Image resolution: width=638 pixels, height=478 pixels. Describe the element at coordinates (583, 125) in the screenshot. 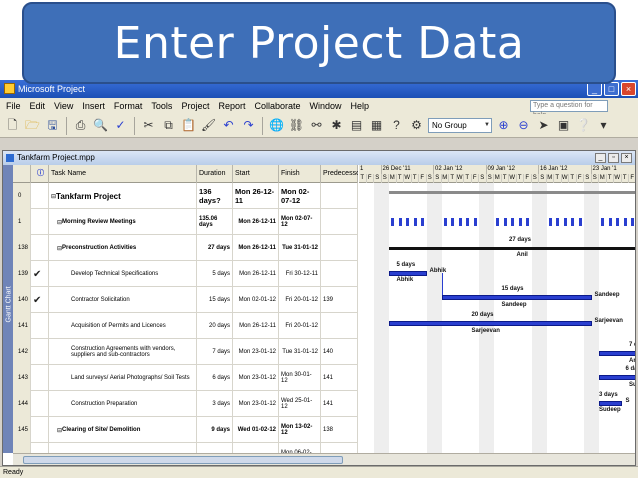

I see `help-icon: ❔` at that location.